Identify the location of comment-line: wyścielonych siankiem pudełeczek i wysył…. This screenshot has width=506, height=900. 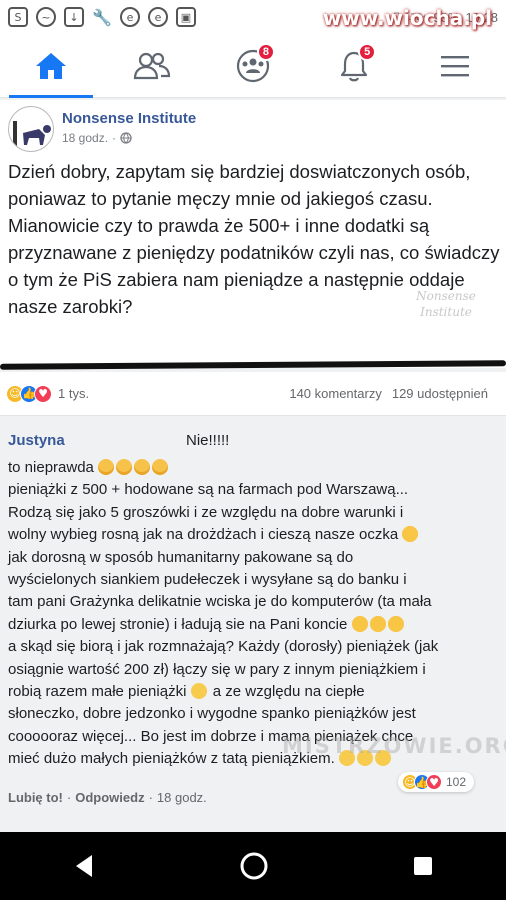
(207, 580).